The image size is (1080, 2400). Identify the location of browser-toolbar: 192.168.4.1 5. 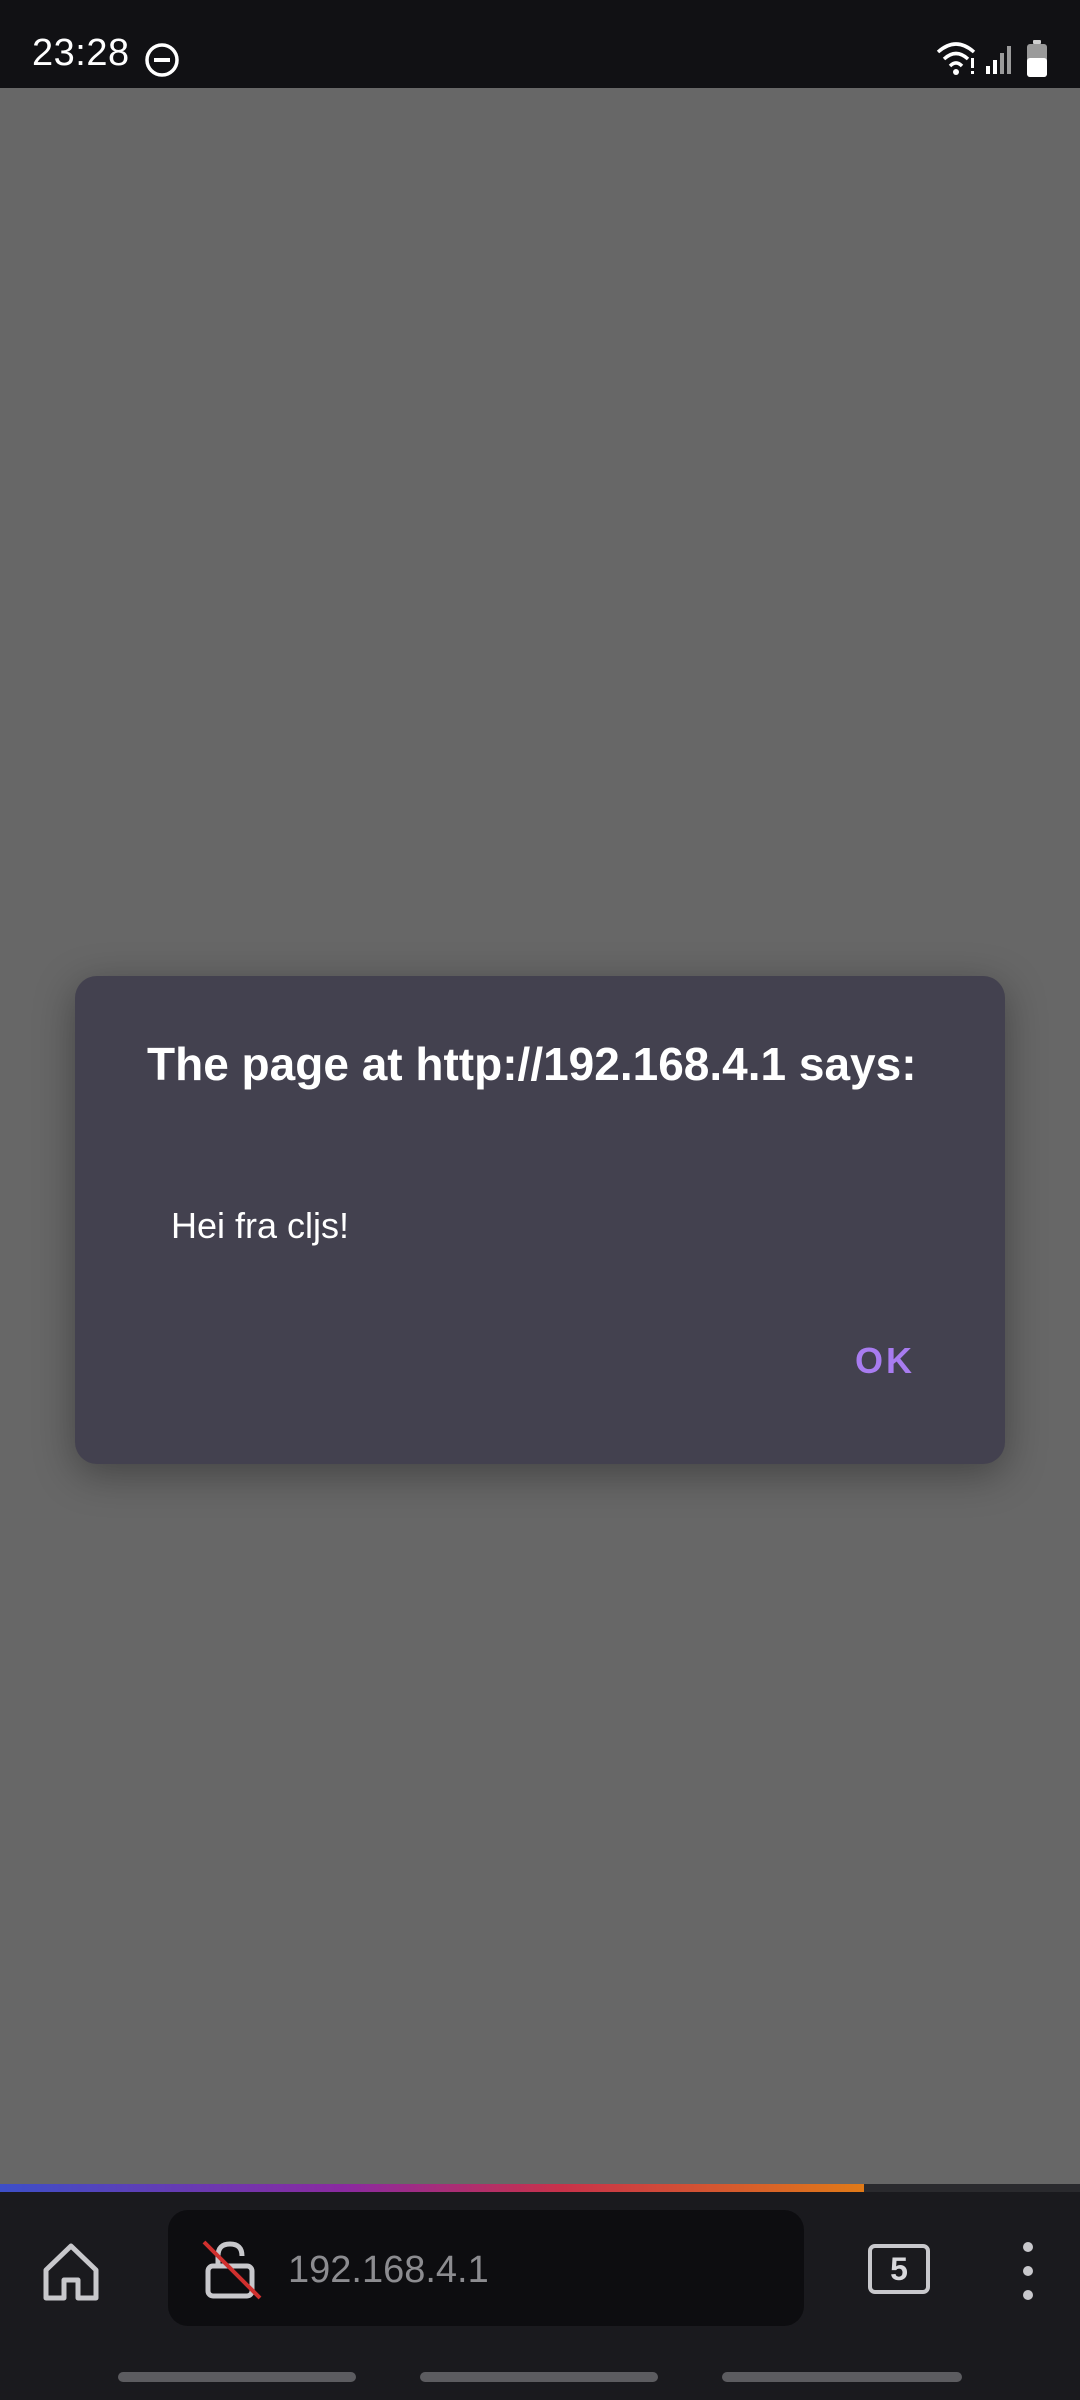
(540, 2296).